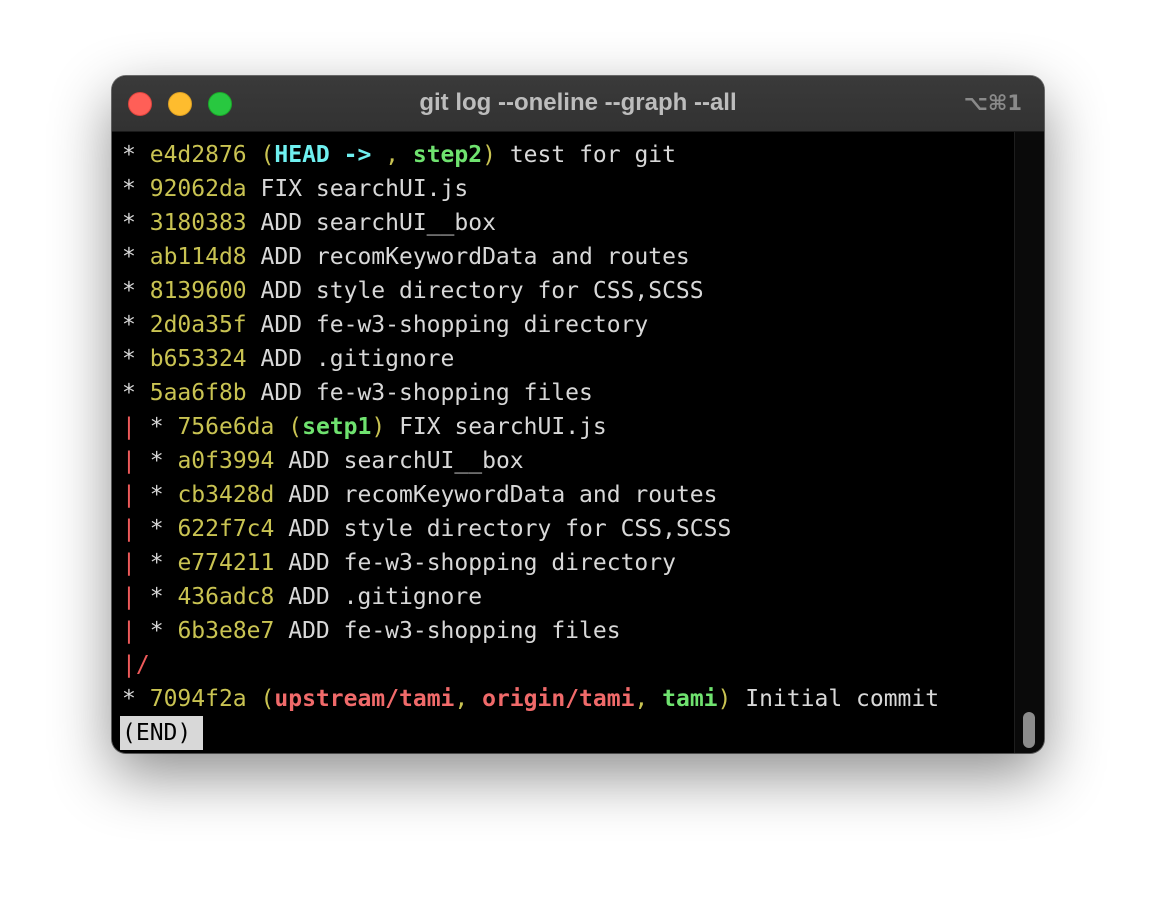  What do you see at coordinates (558, 699) in the screenshot?
I see `branch-ref: origin/tami` at bounding box center [558, 699].